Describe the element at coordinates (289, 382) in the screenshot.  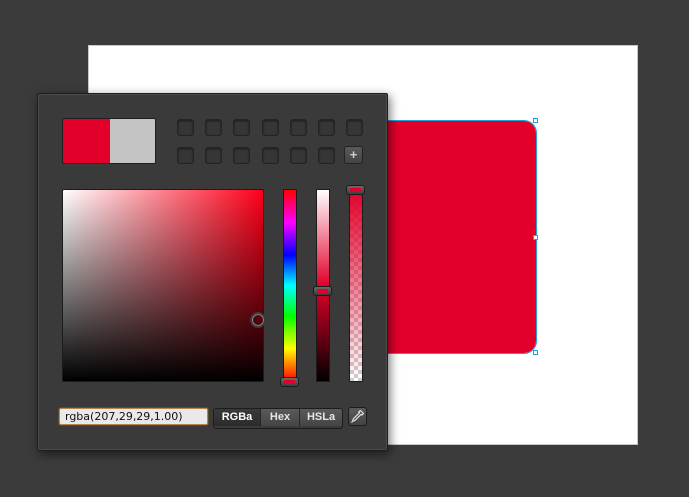
I see `hue-slider-knob` at that location.